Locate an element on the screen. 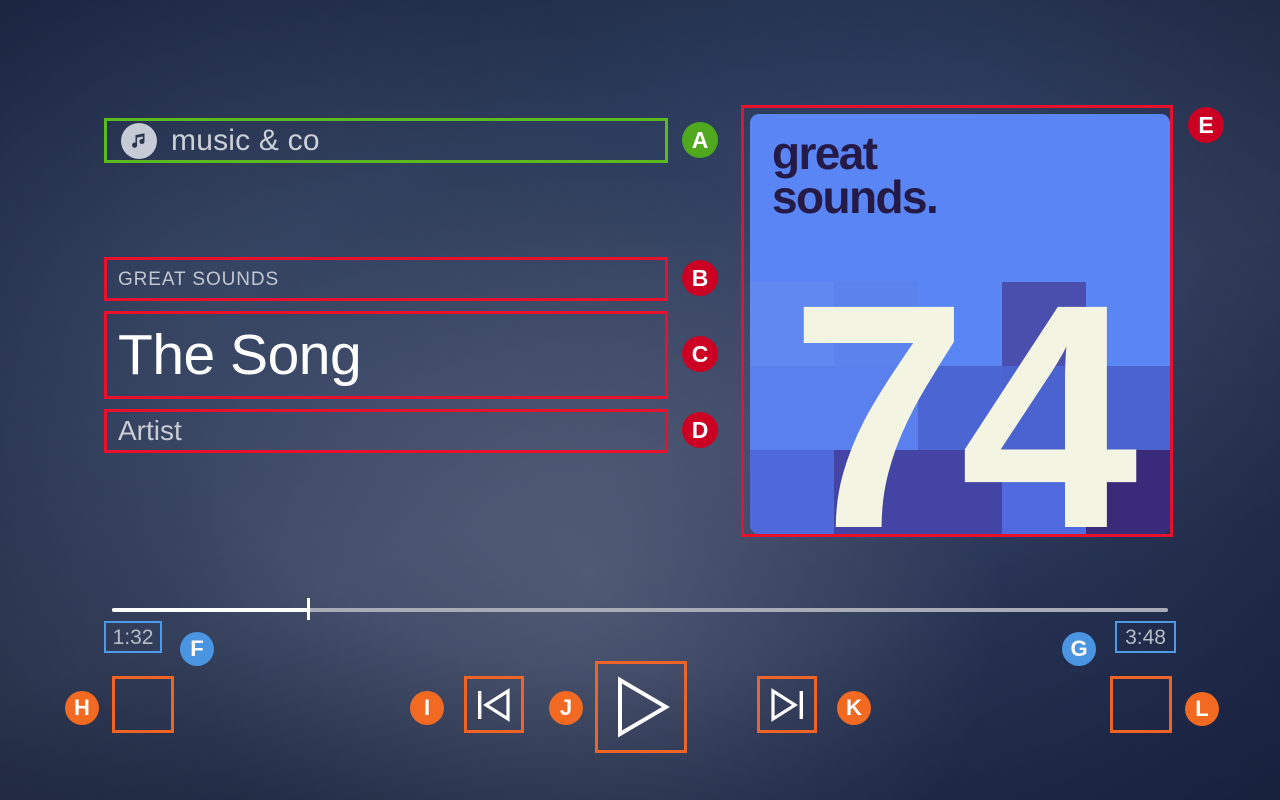  next-track-icon is located at coordinates (787, 704).